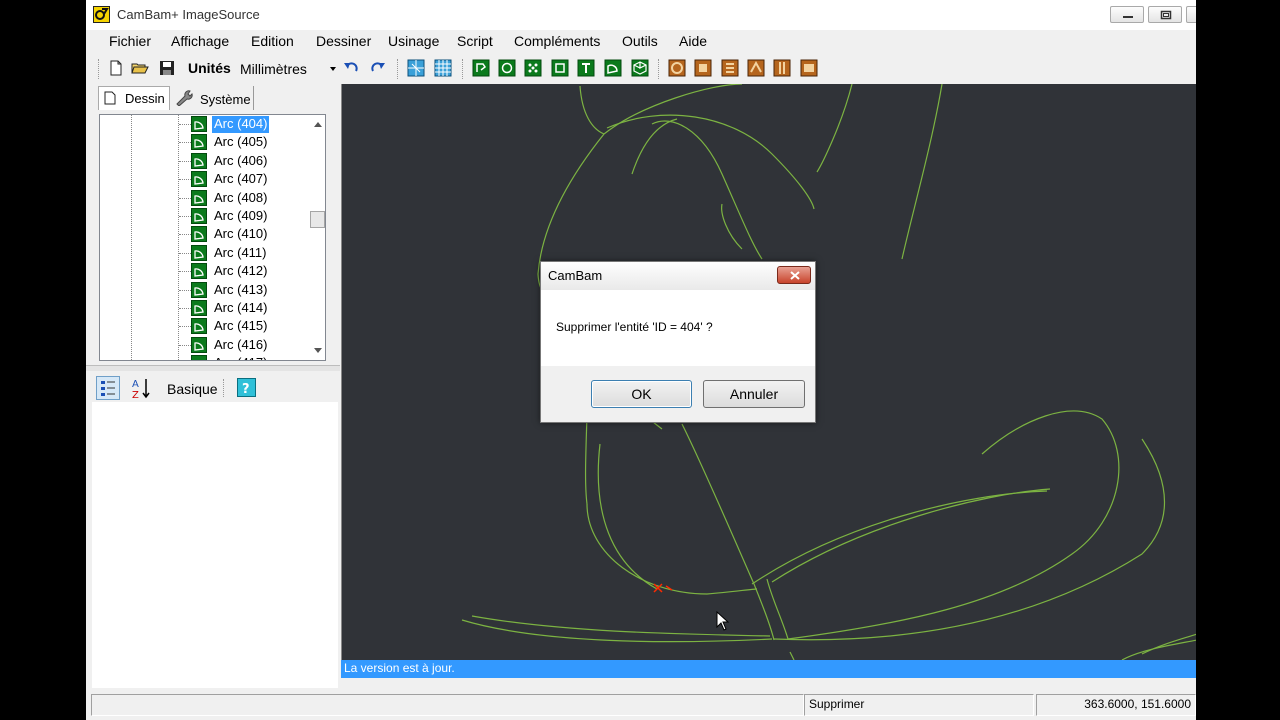  I want to click on tab-dessin: Dessin, so click(134, 98).